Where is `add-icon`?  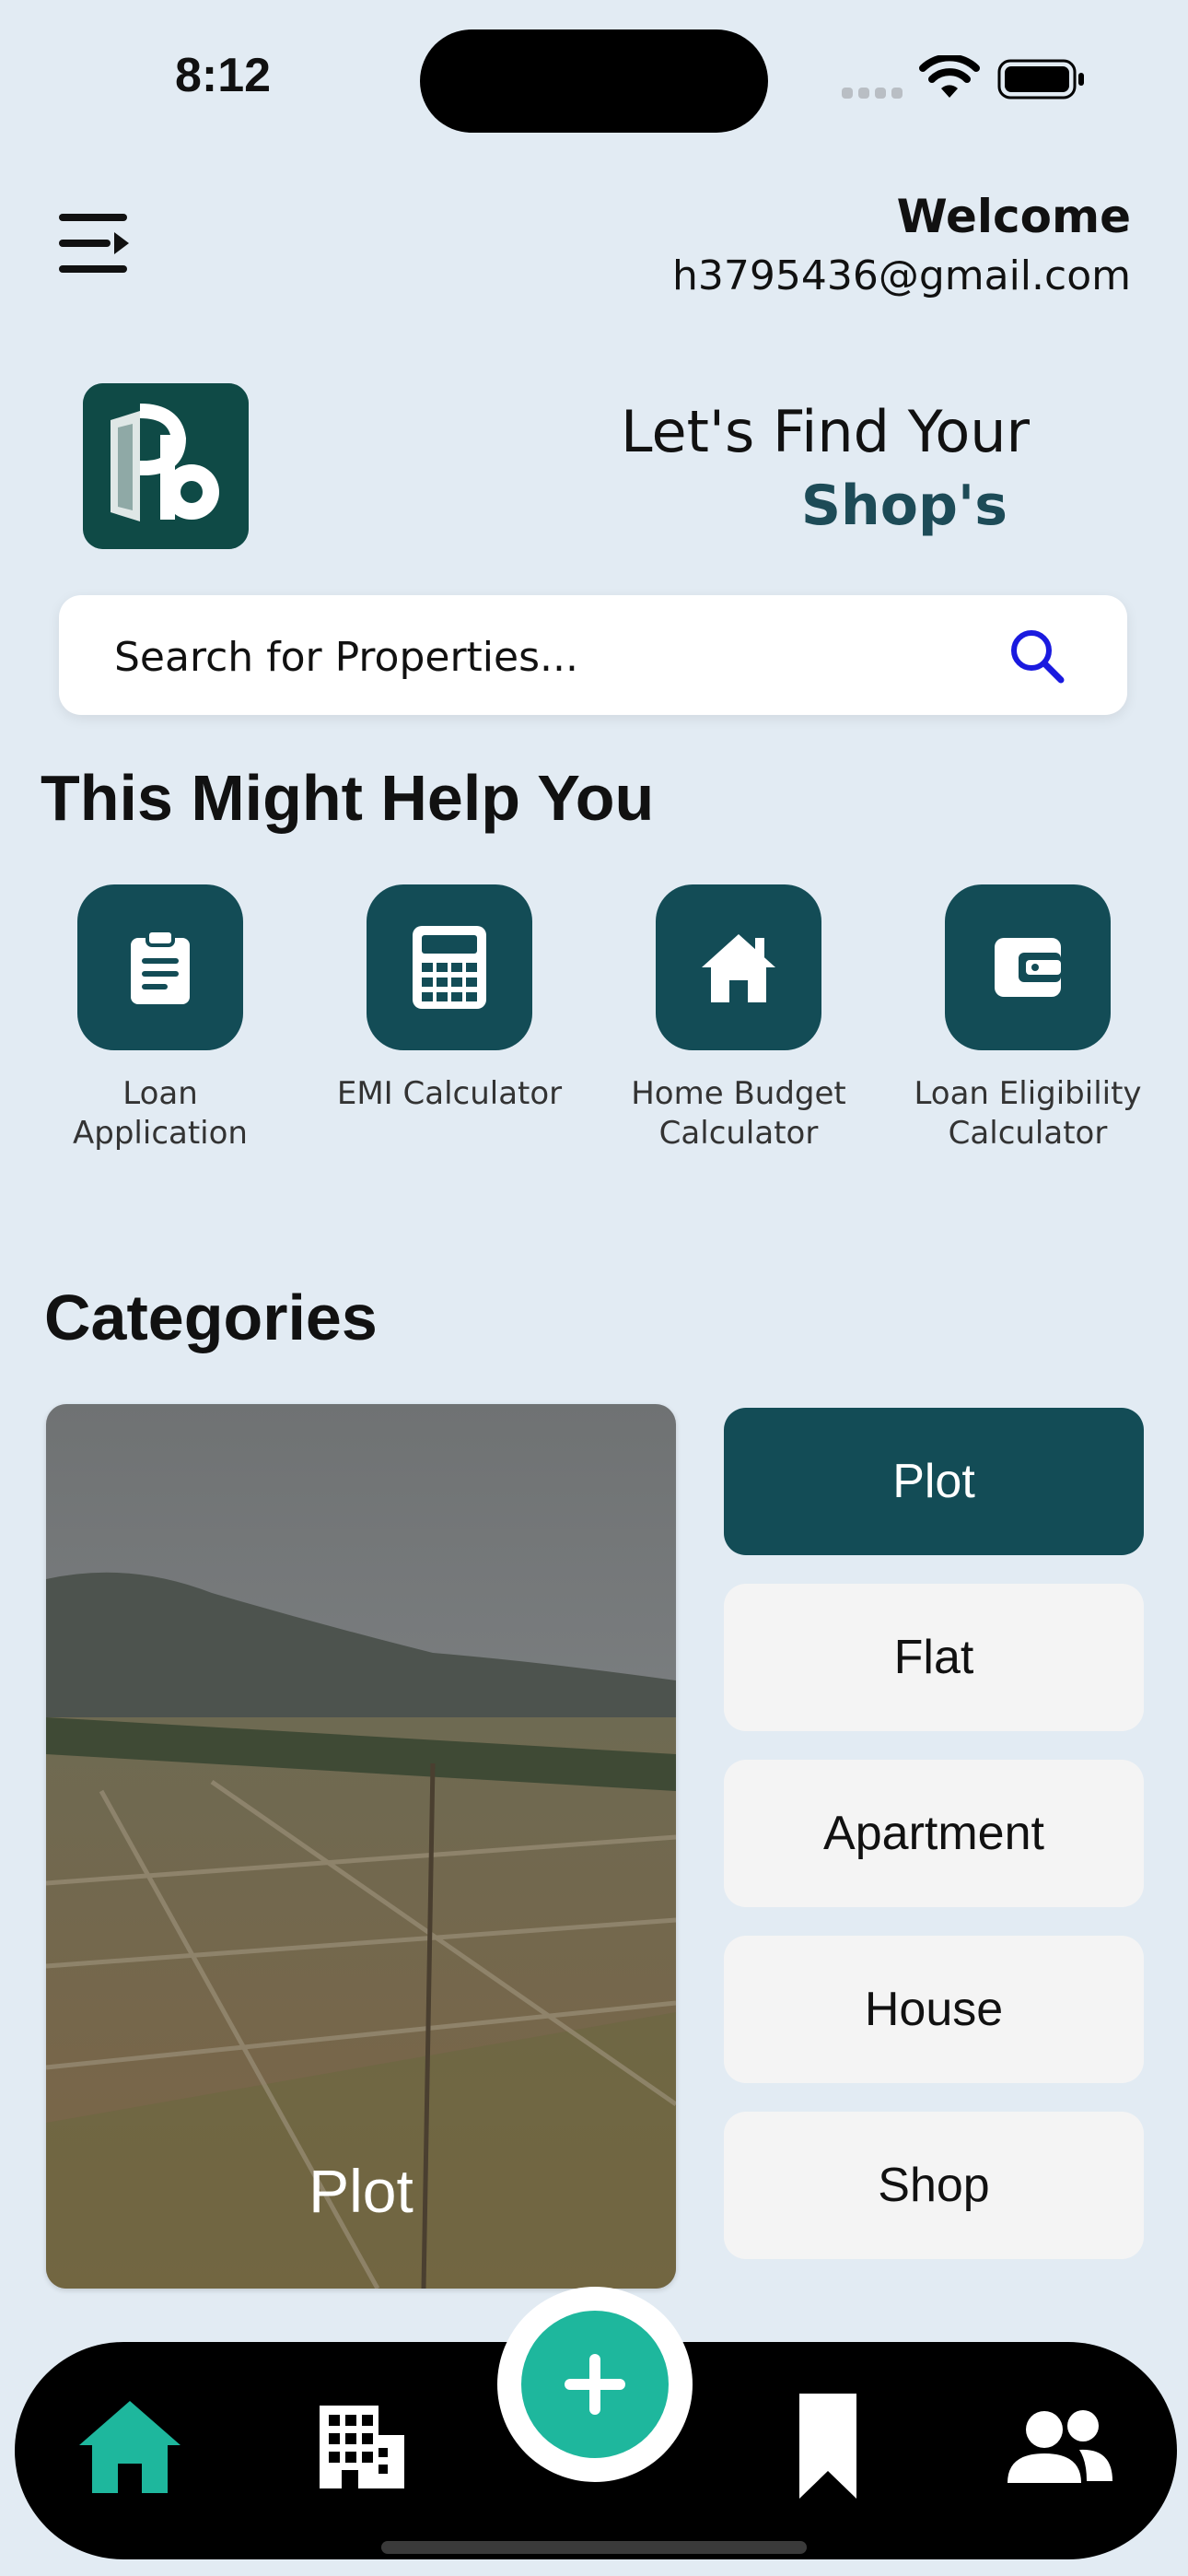
add-icon is located at coordinates (595, 2384).